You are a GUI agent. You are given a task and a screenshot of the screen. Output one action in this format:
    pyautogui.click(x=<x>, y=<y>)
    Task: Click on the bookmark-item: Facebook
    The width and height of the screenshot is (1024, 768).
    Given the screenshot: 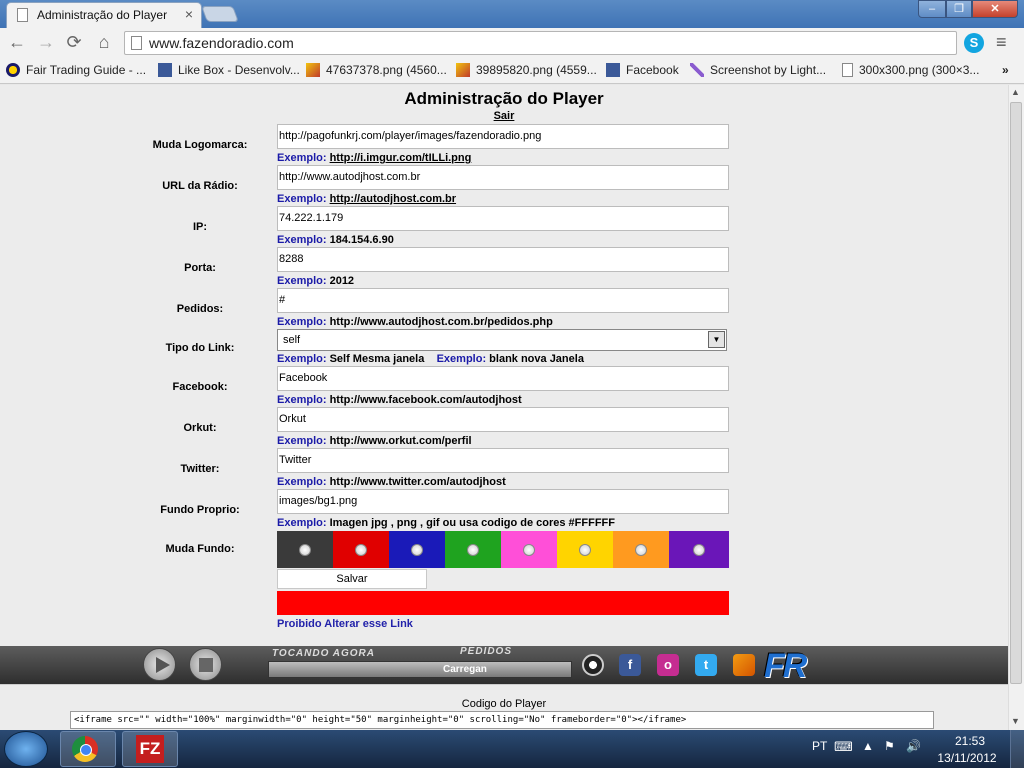 What is the action you would take?
    pyautogui.click(x=642, y=70)
    